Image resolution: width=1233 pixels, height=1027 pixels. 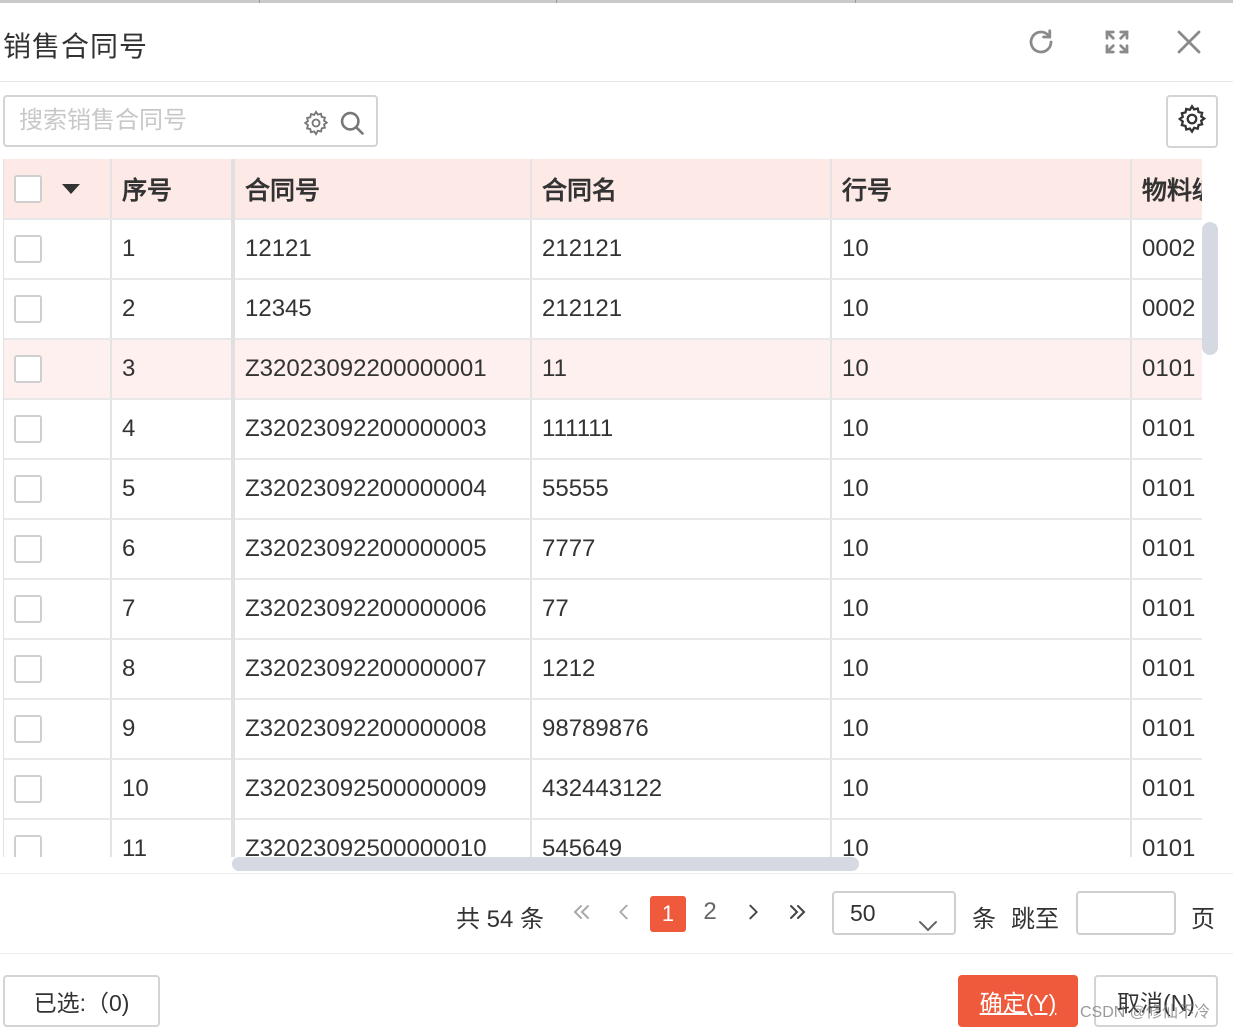 I want to click on cell-seq: 11, so click(x=173, y=838).